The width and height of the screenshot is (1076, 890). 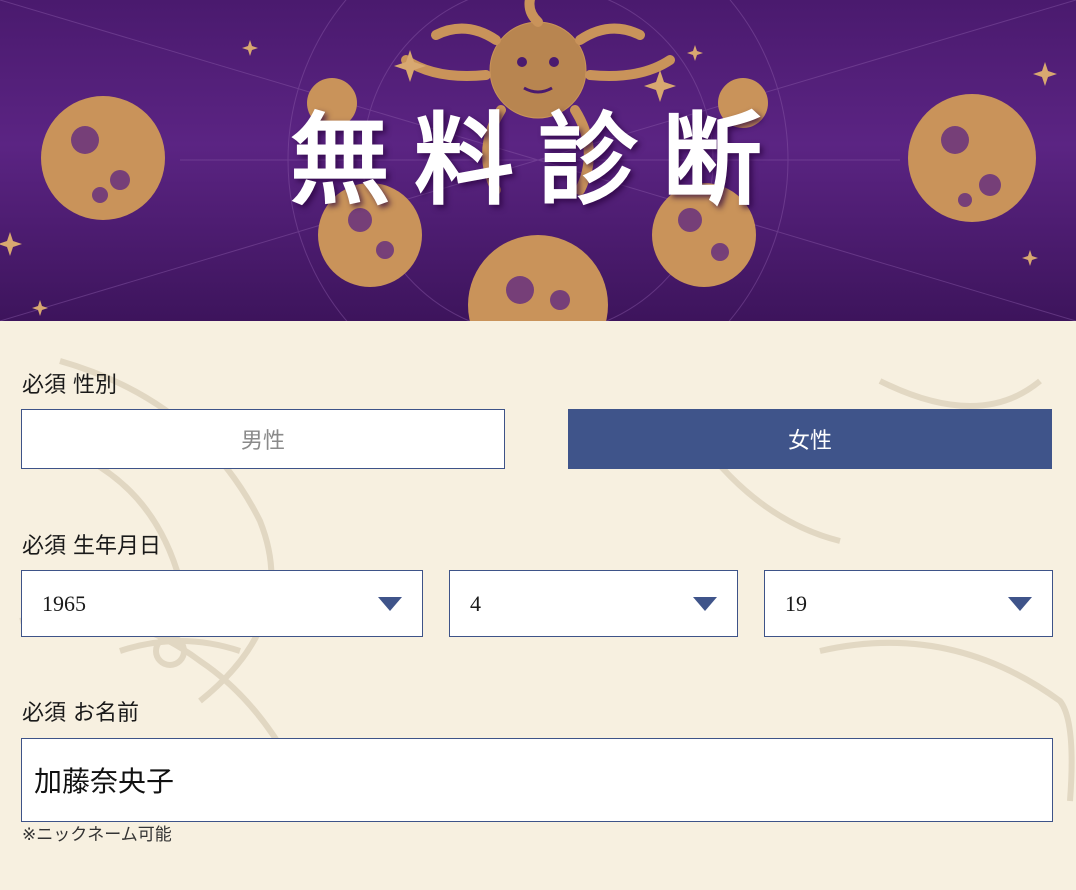 I want to click on birth-day-select: 19, so click(x=908, y=603).